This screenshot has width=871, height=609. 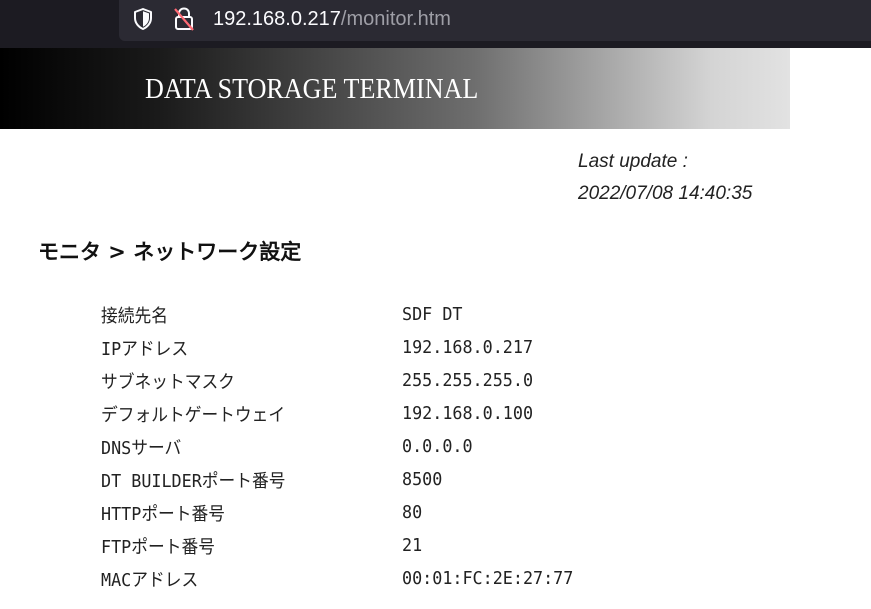 What do you see at coordinates (158, 547) in the screenshot?
I see `settings-label: FTPポート番号` at bounding box center [158, 547].